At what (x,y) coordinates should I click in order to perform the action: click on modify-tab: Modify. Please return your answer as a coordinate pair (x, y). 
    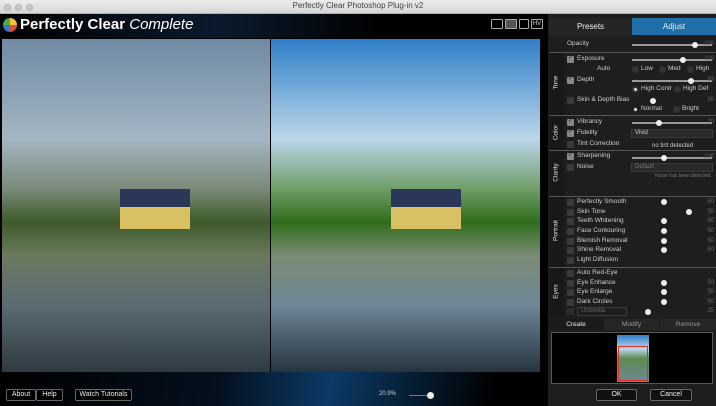
    Looking at the image, I should click on (631, 324).